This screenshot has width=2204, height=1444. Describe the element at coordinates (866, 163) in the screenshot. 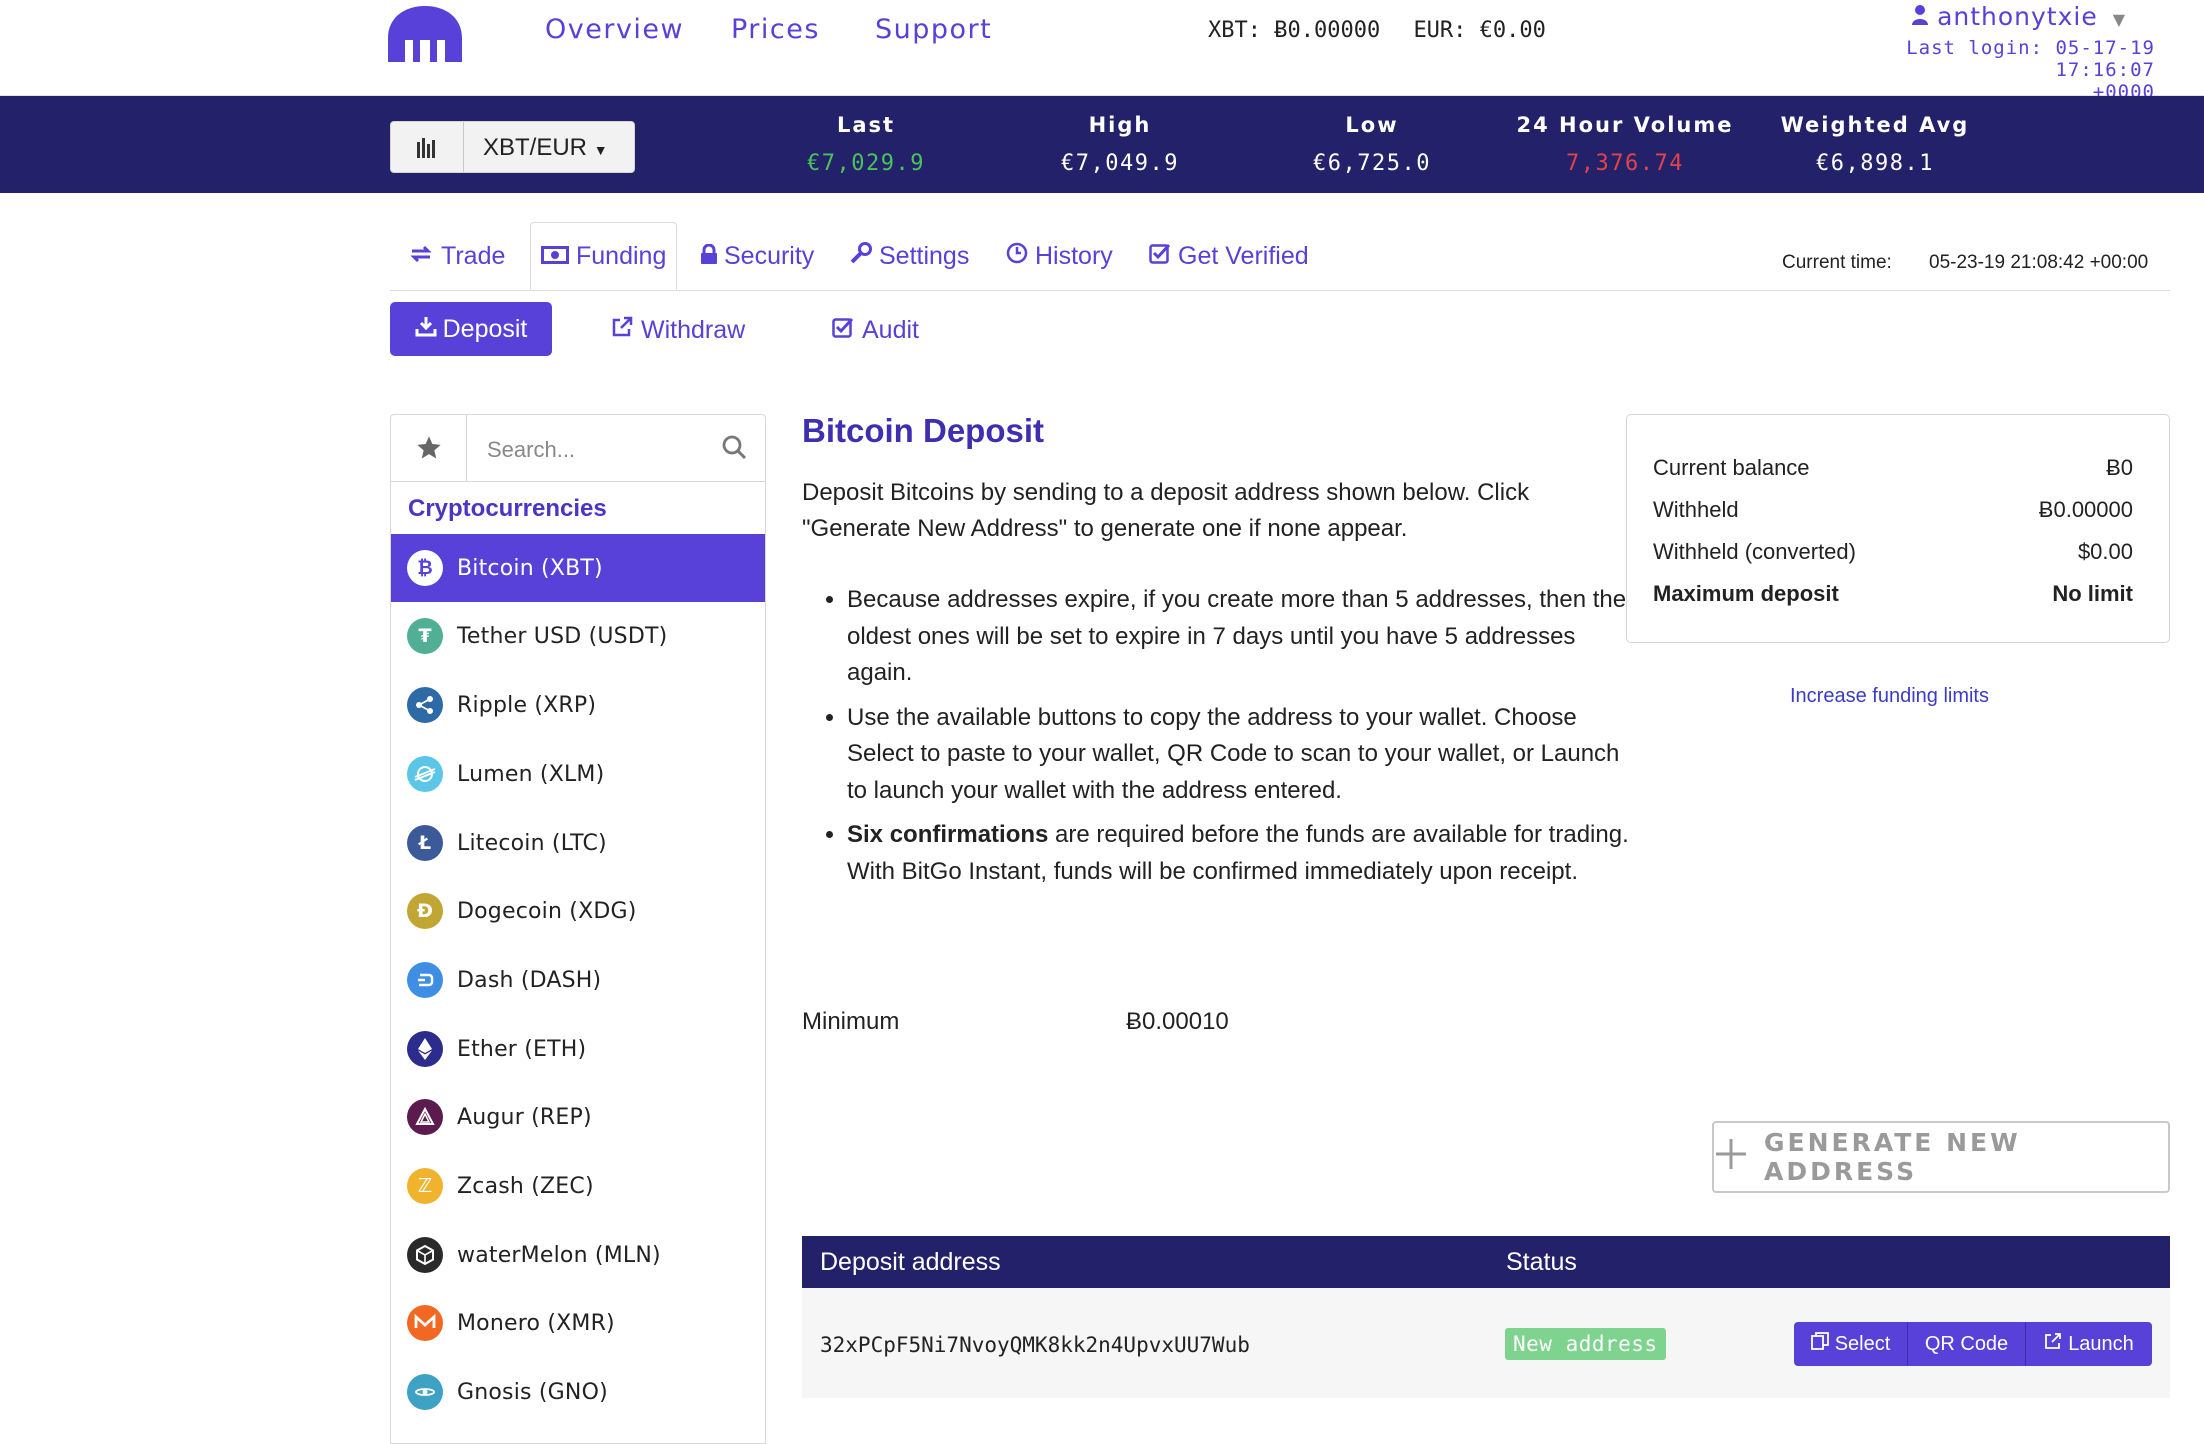

I see `ticker-value: €7,029.9` at that location.